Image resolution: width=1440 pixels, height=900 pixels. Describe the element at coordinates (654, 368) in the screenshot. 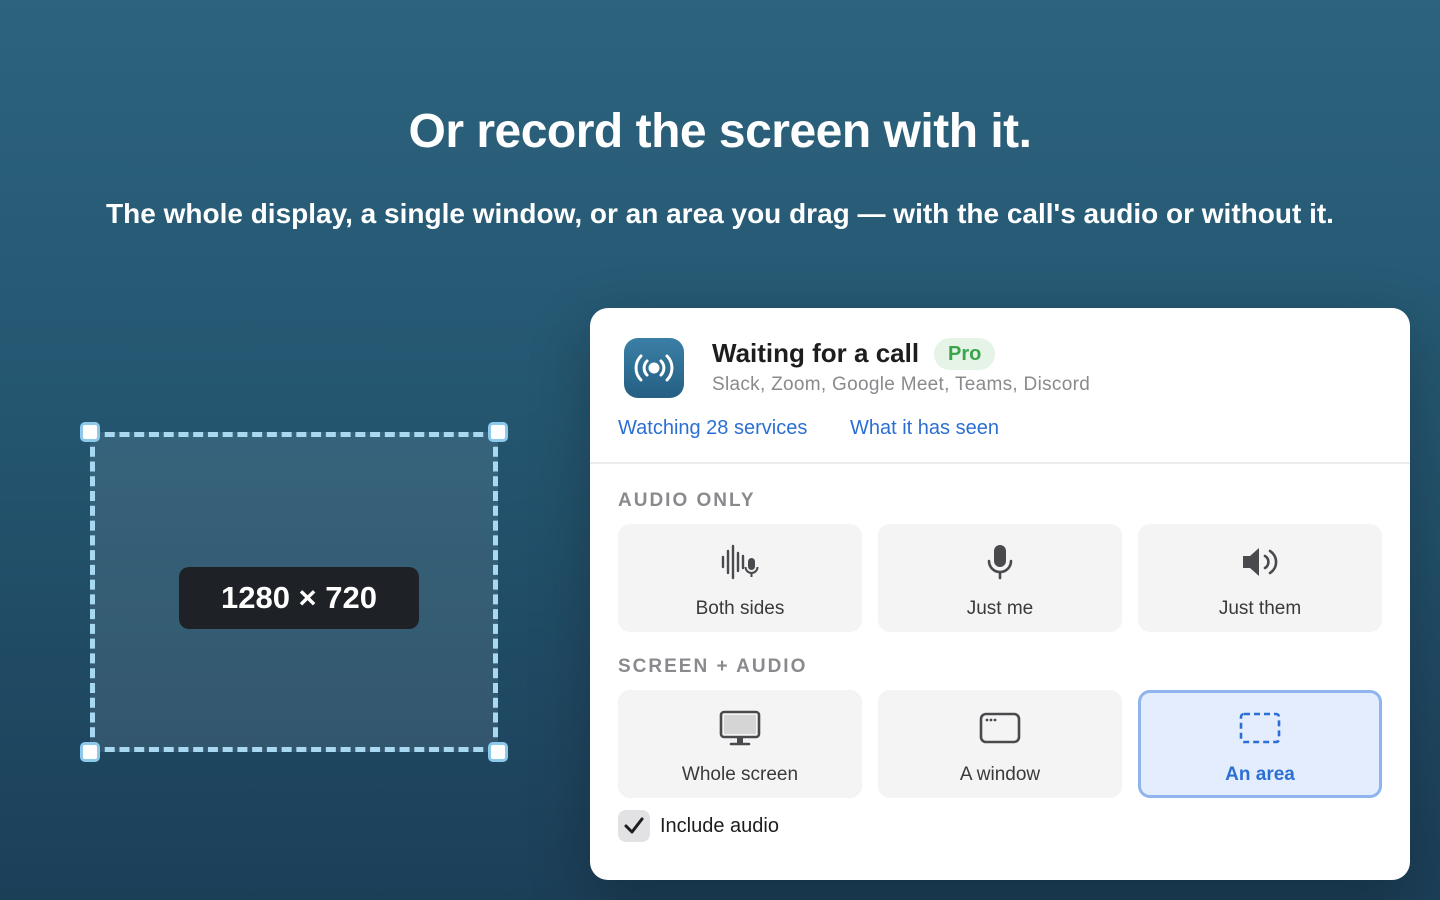

I see `broadcast-icon` at that location.